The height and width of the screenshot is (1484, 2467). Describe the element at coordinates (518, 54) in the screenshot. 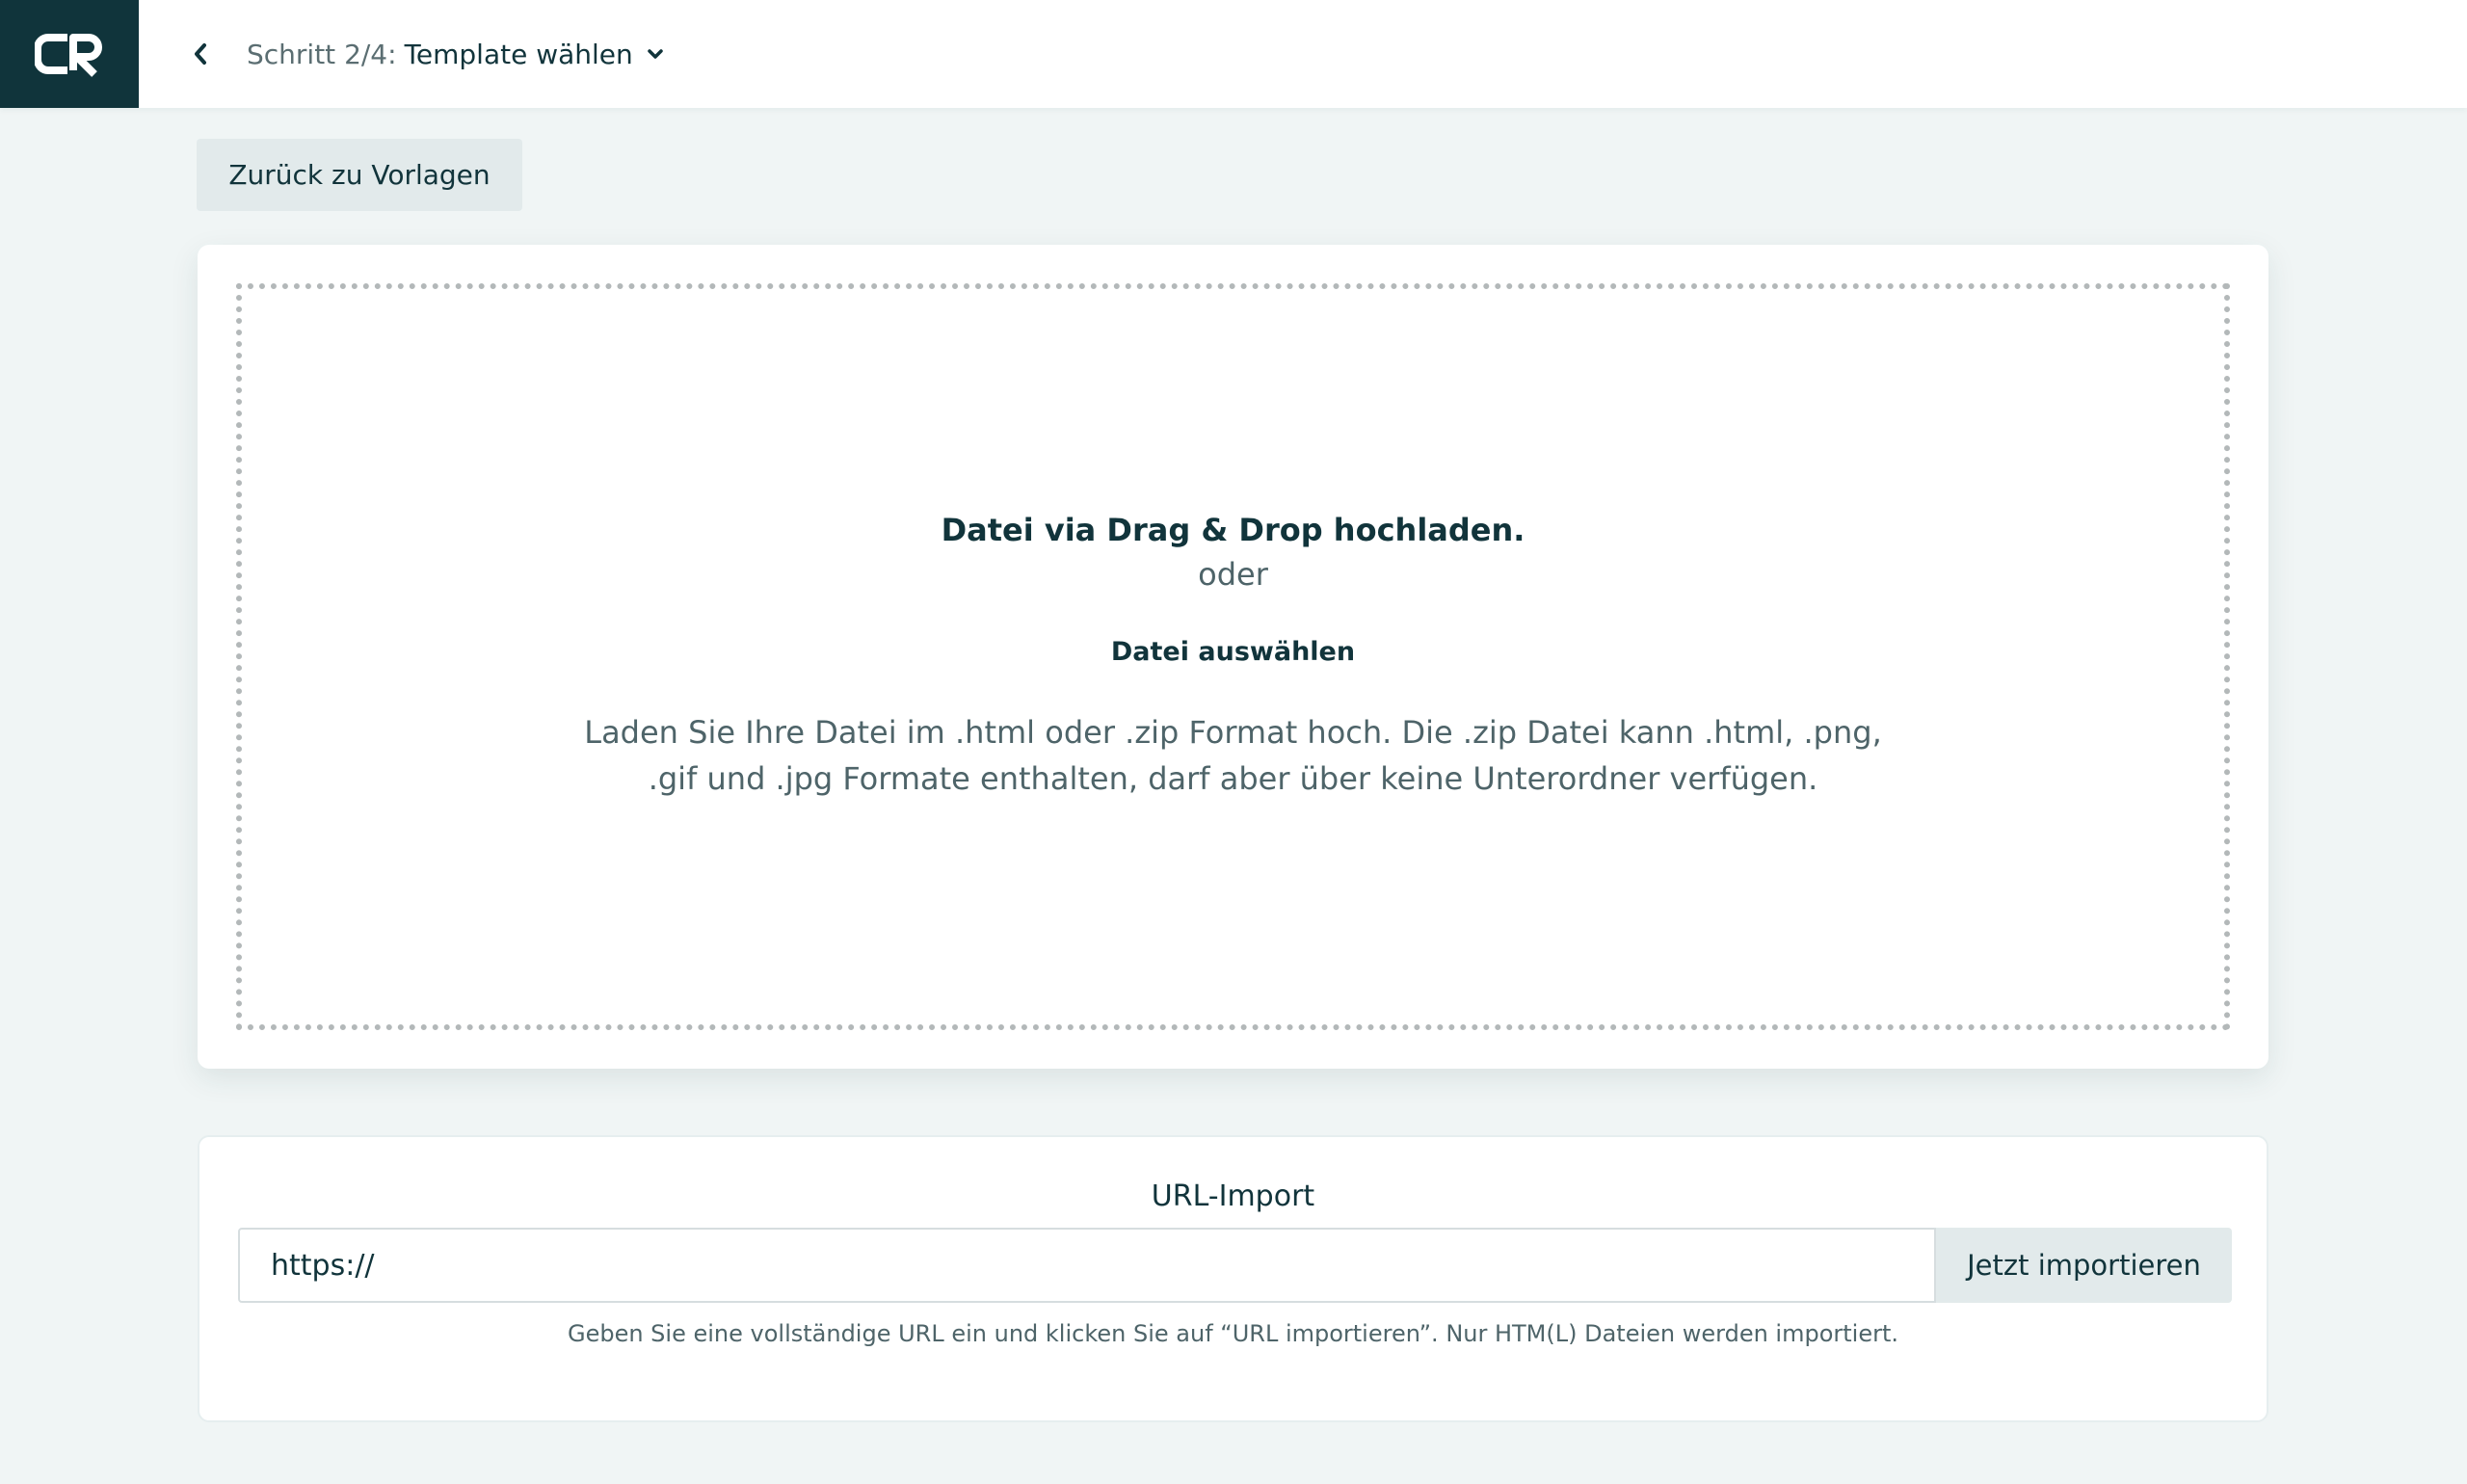

I see `step-name: Template wählen` at that location.